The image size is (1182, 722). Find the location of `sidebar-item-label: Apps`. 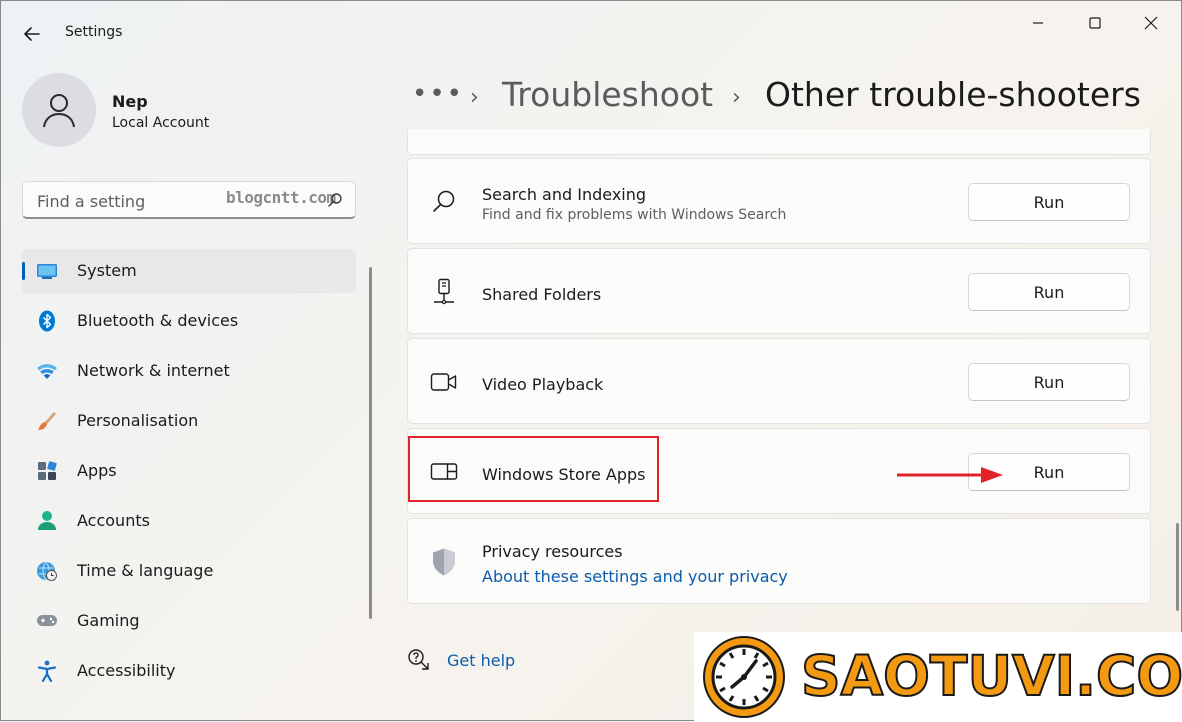

sidebar-item-label: Apps is located at coordinates (97, 470).